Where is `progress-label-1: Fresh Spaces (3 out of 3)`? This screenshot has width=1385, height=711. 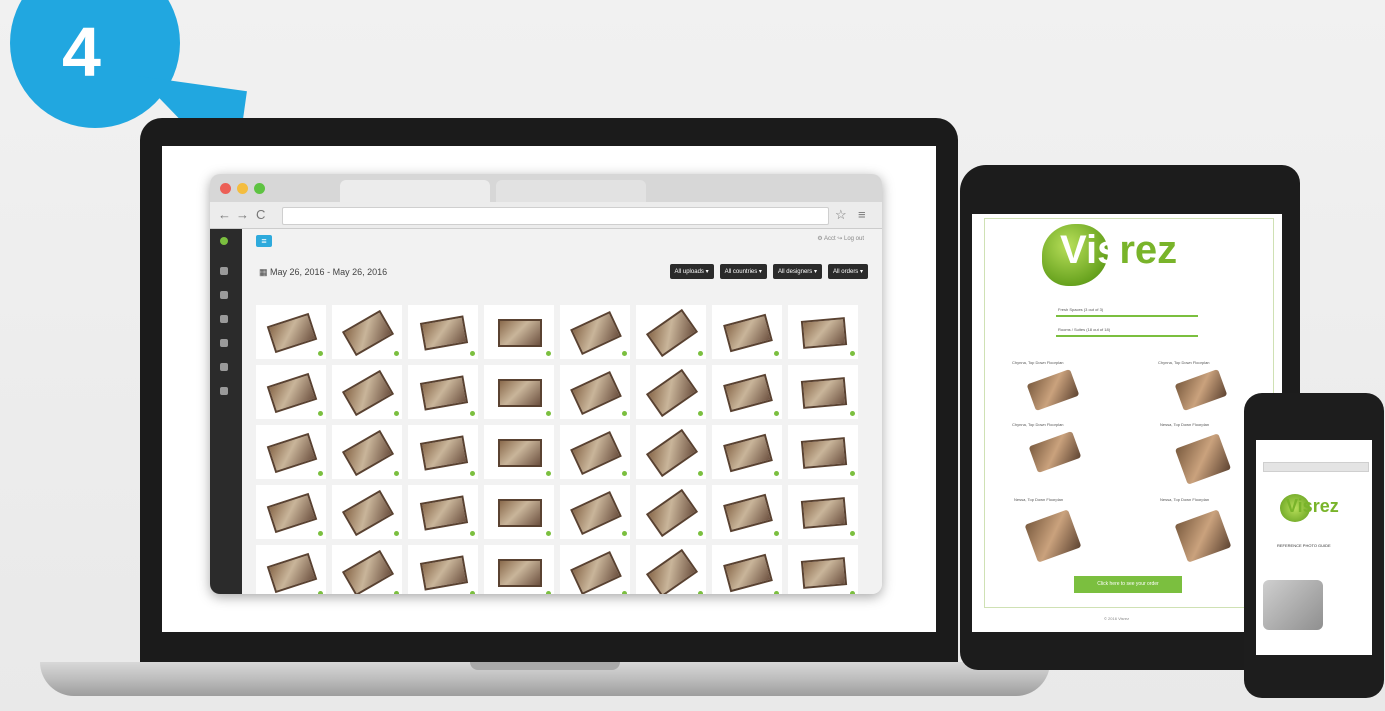 progress-label-1: Fresh Spaces (3 out of 3) is located at coordinates (1081, 309).